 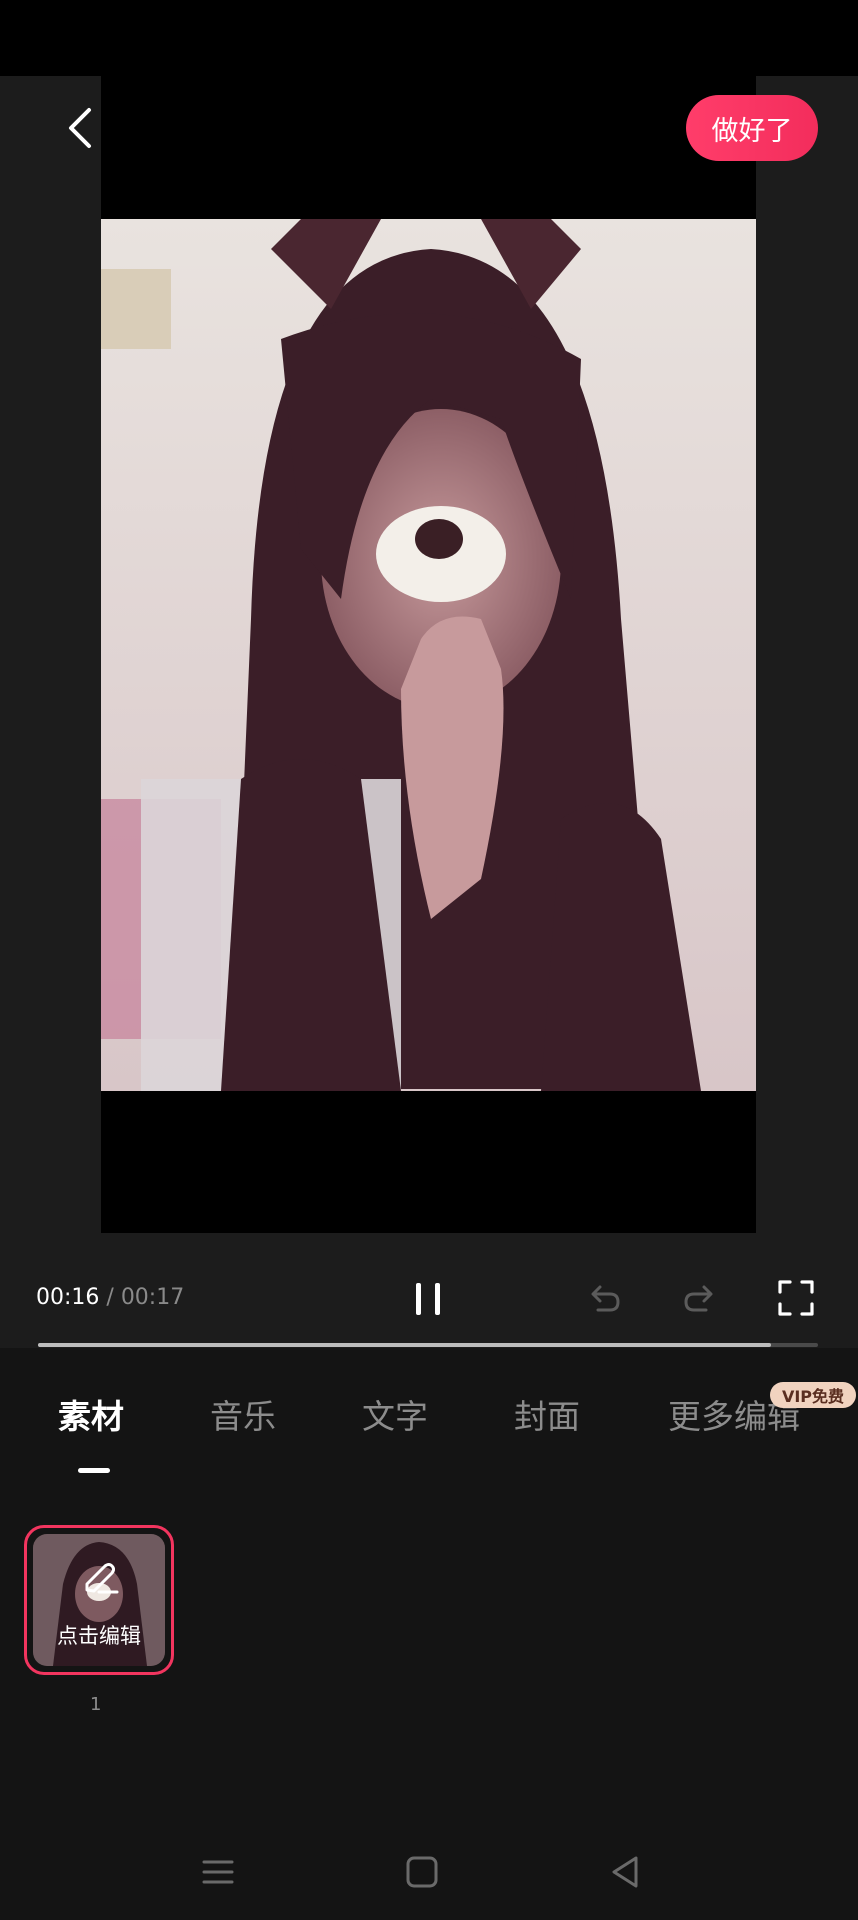 I want to click on back-button, so click(x=80, y=128).